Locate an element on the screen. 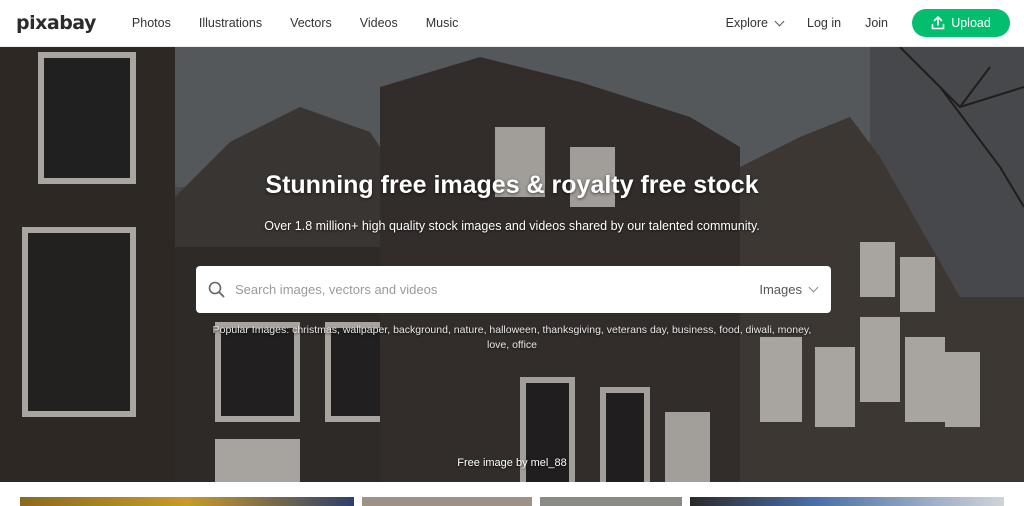  popular-tag: diwali is located at coordinates (759, 330).